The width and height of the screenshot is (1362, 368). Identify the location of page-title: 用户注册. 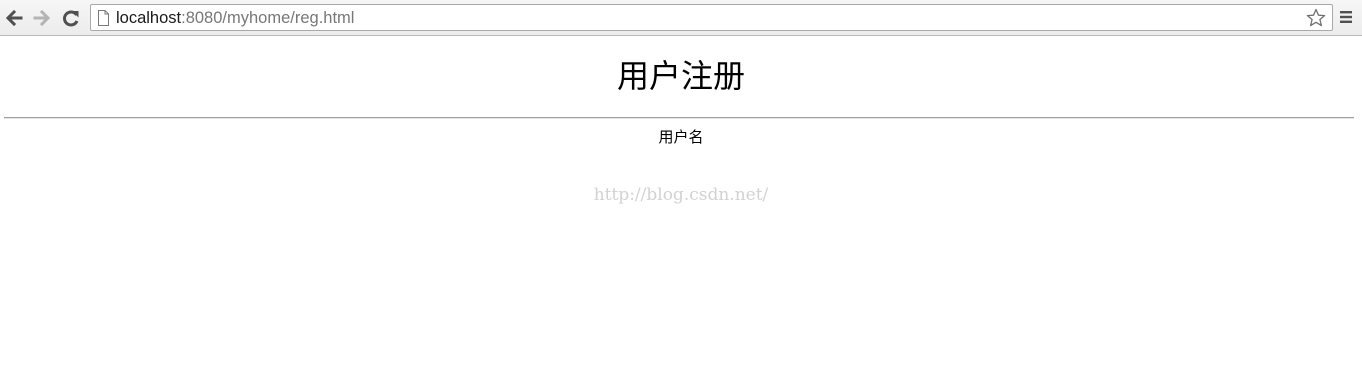
(680, 76).